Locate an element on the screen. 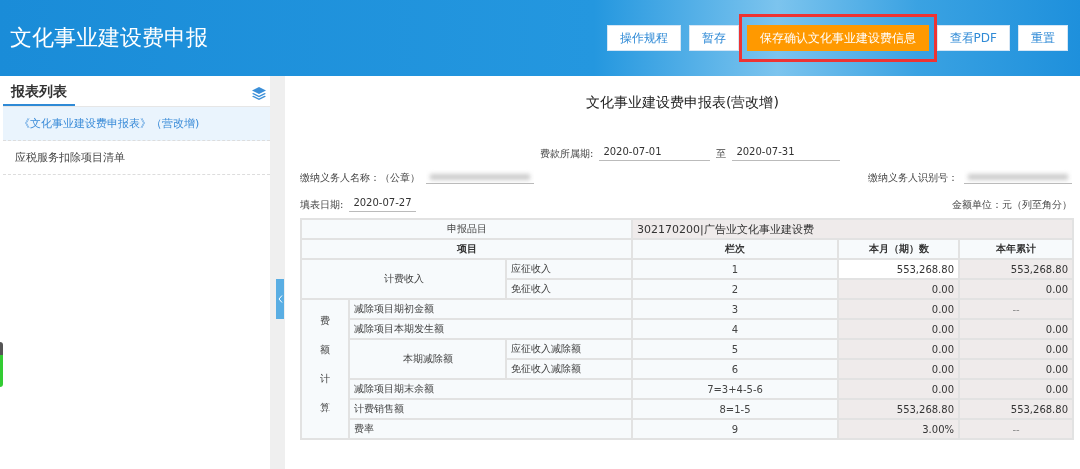 This screenshot has width=1080, height=469. taxpayer-id-field is located at coordinates (1018, 178).